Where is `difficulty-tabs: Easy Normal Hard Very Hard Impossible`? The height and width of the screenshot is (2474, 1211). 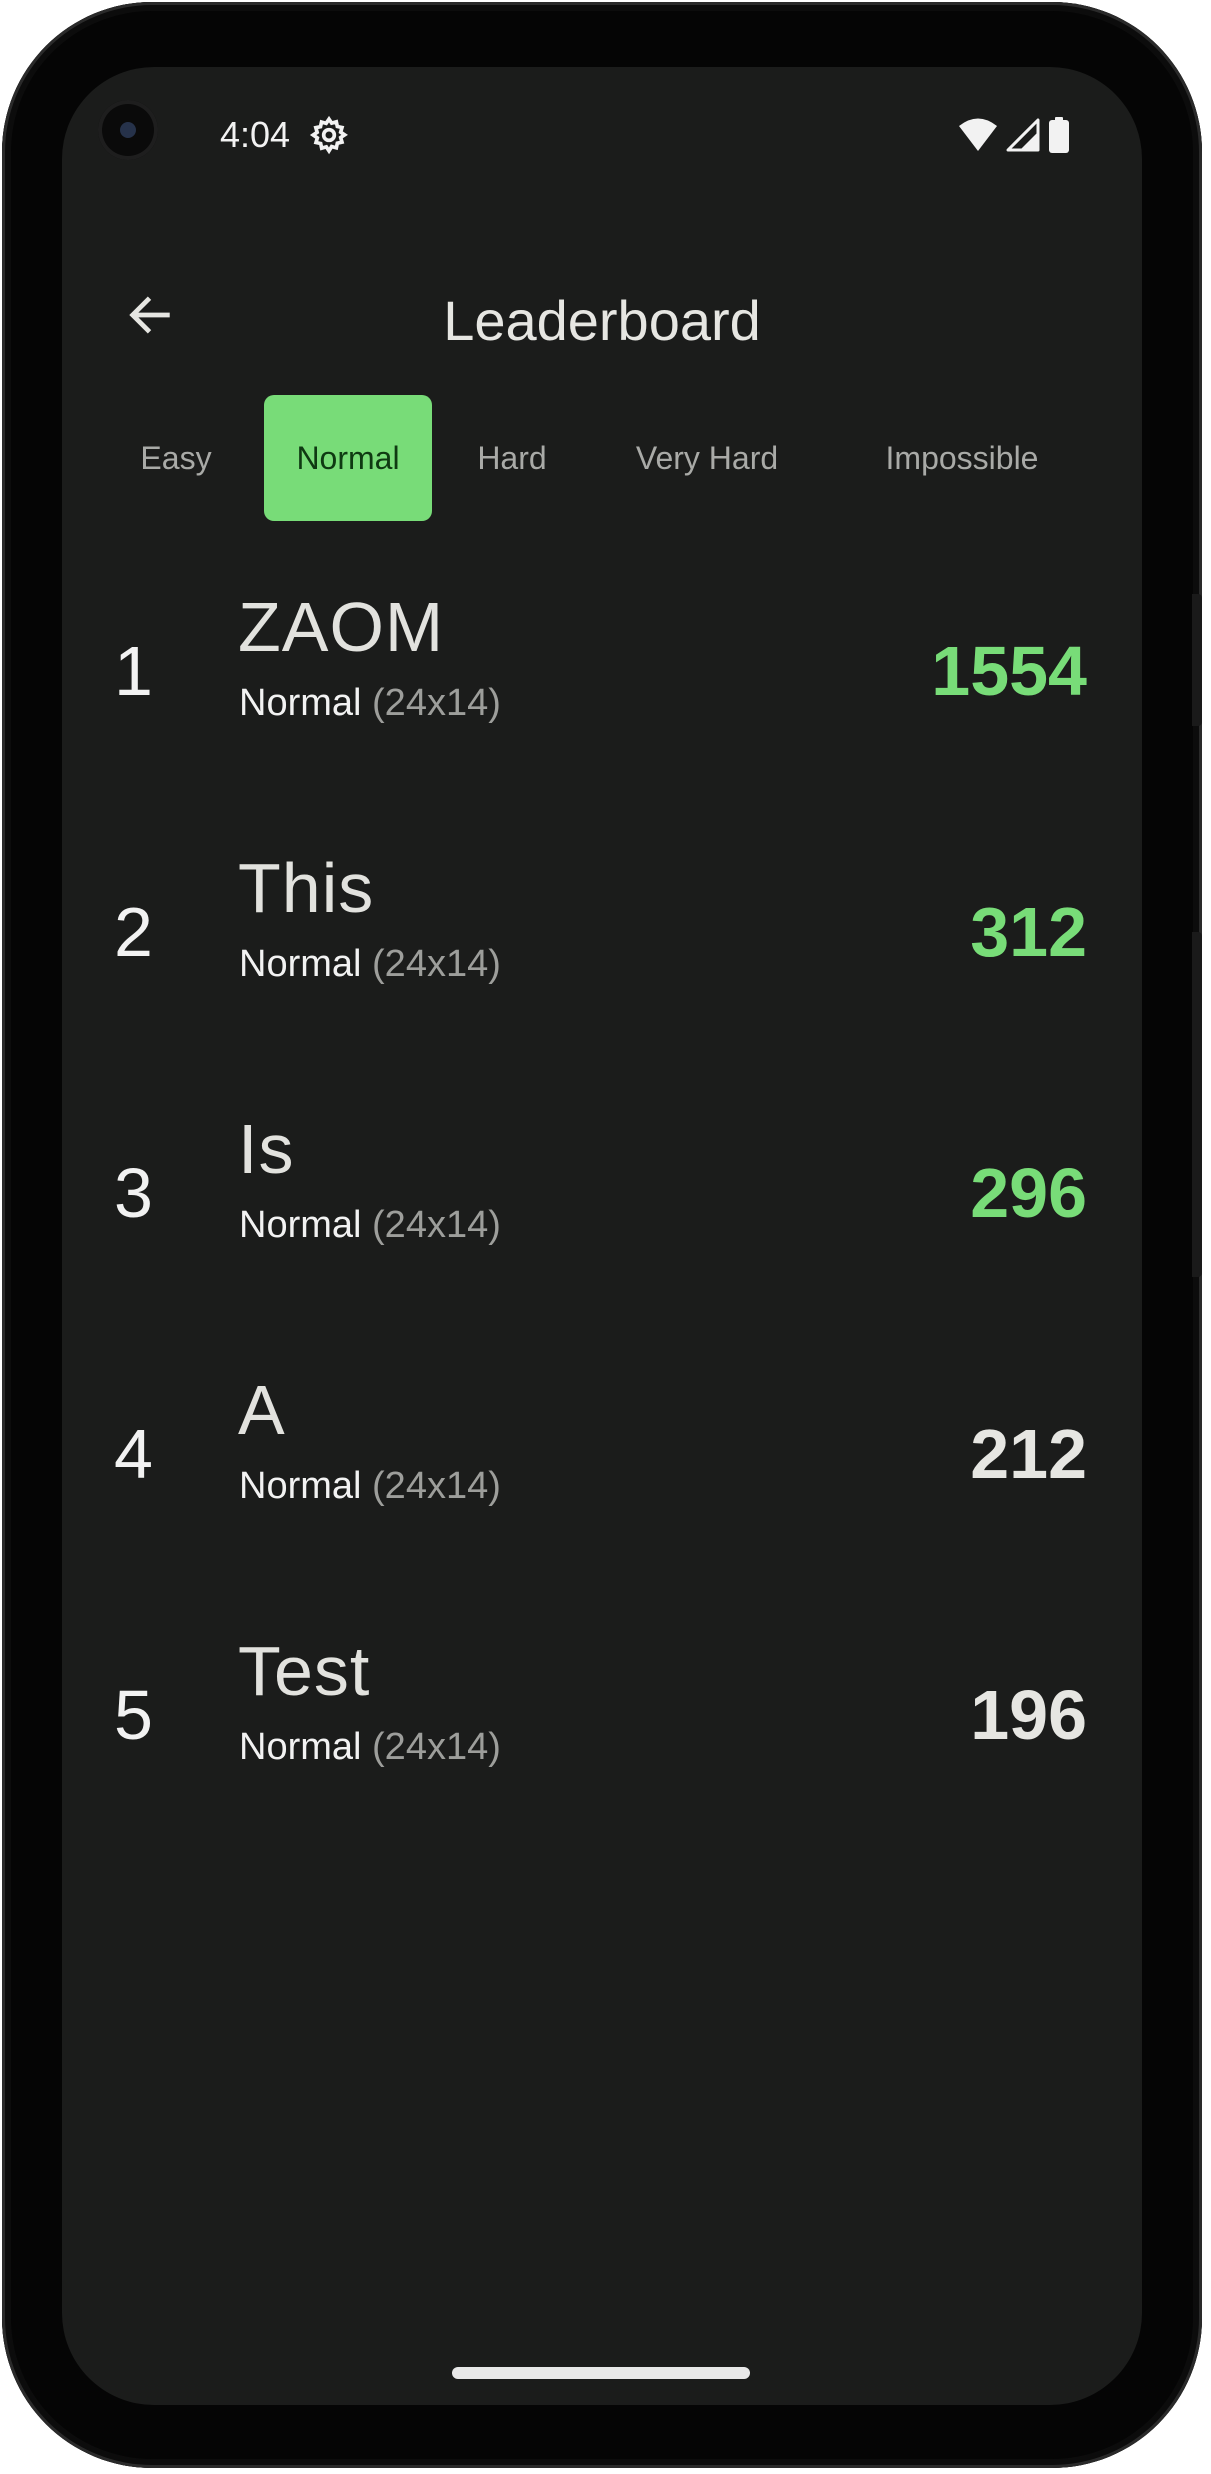
difficulty-tabs: Easy Normal Hard Very Hard Impossible is located at coordinates (602, 458).